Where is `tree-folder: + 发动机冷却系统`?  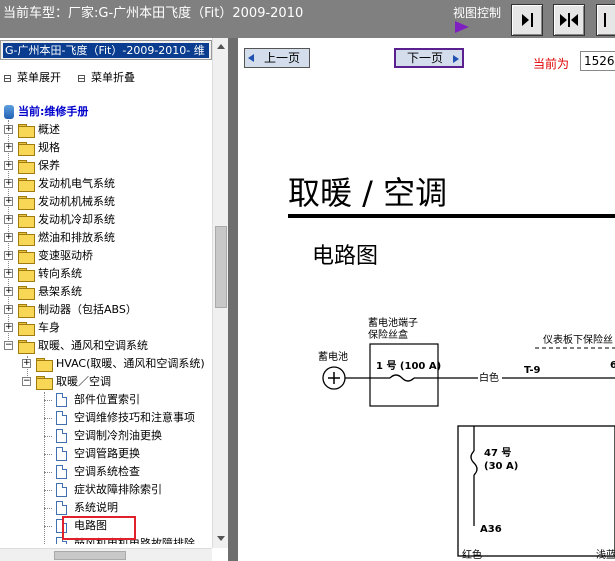 tree-folder: + 发动机冷却系统 is located at coordinates (100, 221).